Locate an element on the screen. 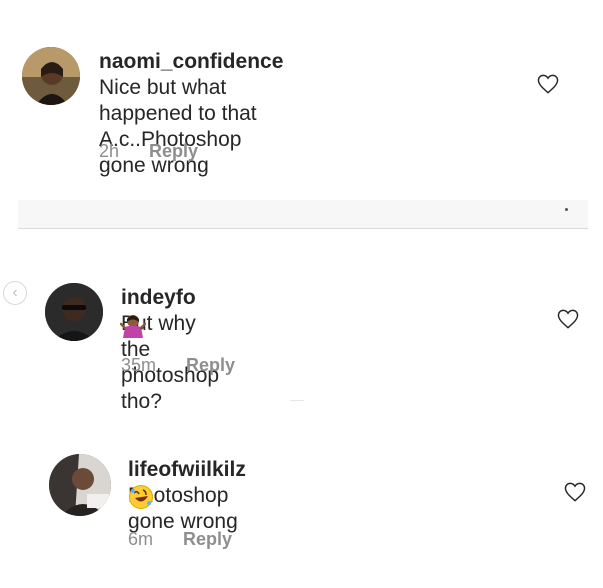 The image size is (603, 588). username: lifeofwiilkilz is located at coordinates (187, 469).